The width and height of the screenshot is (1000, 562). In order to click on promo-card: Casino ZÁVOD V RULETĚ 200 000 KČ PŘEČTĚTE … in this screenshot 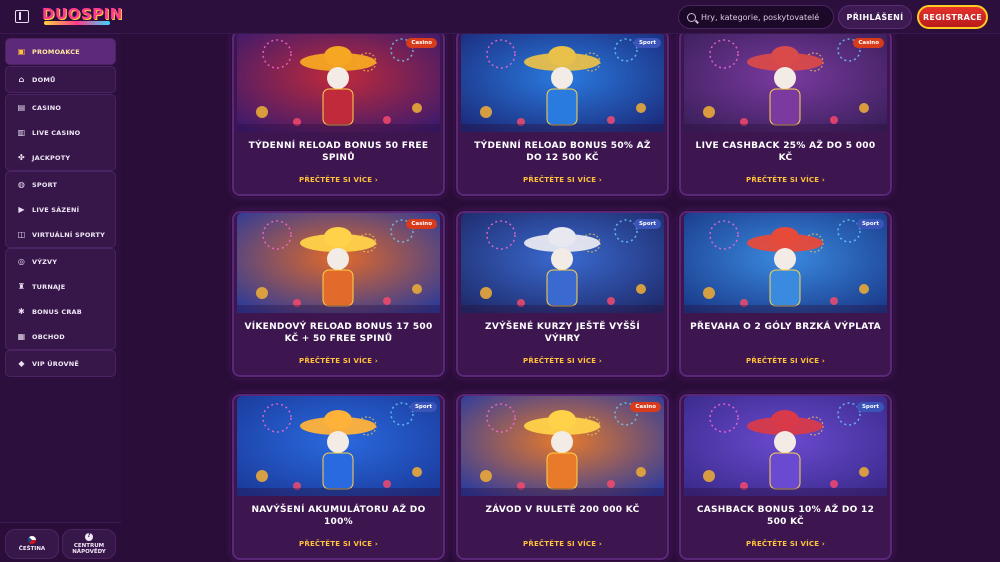, I will do `click(562, 477)`.